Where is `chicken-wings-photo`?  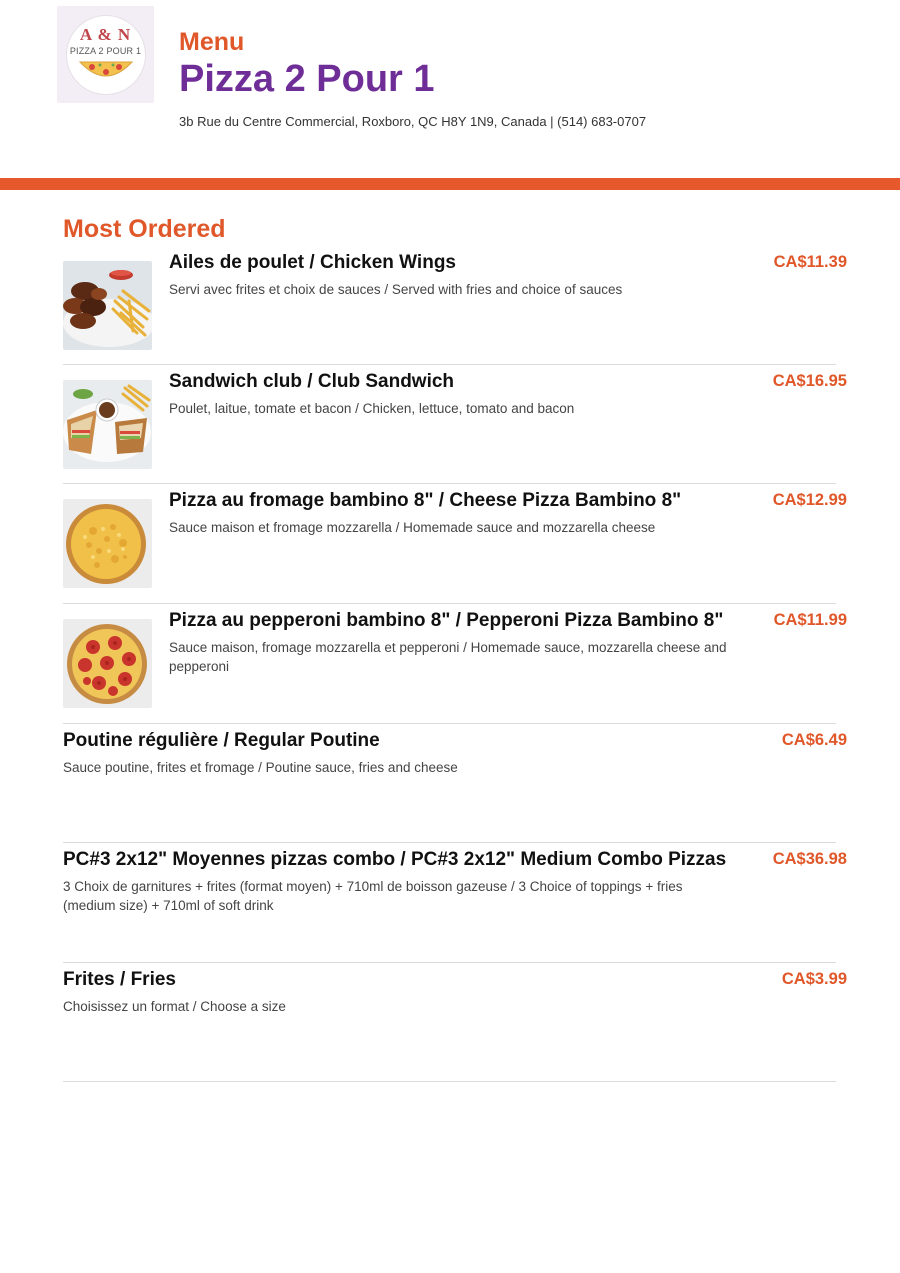
chicken-wings-photo is located at coordinates (107, 305).